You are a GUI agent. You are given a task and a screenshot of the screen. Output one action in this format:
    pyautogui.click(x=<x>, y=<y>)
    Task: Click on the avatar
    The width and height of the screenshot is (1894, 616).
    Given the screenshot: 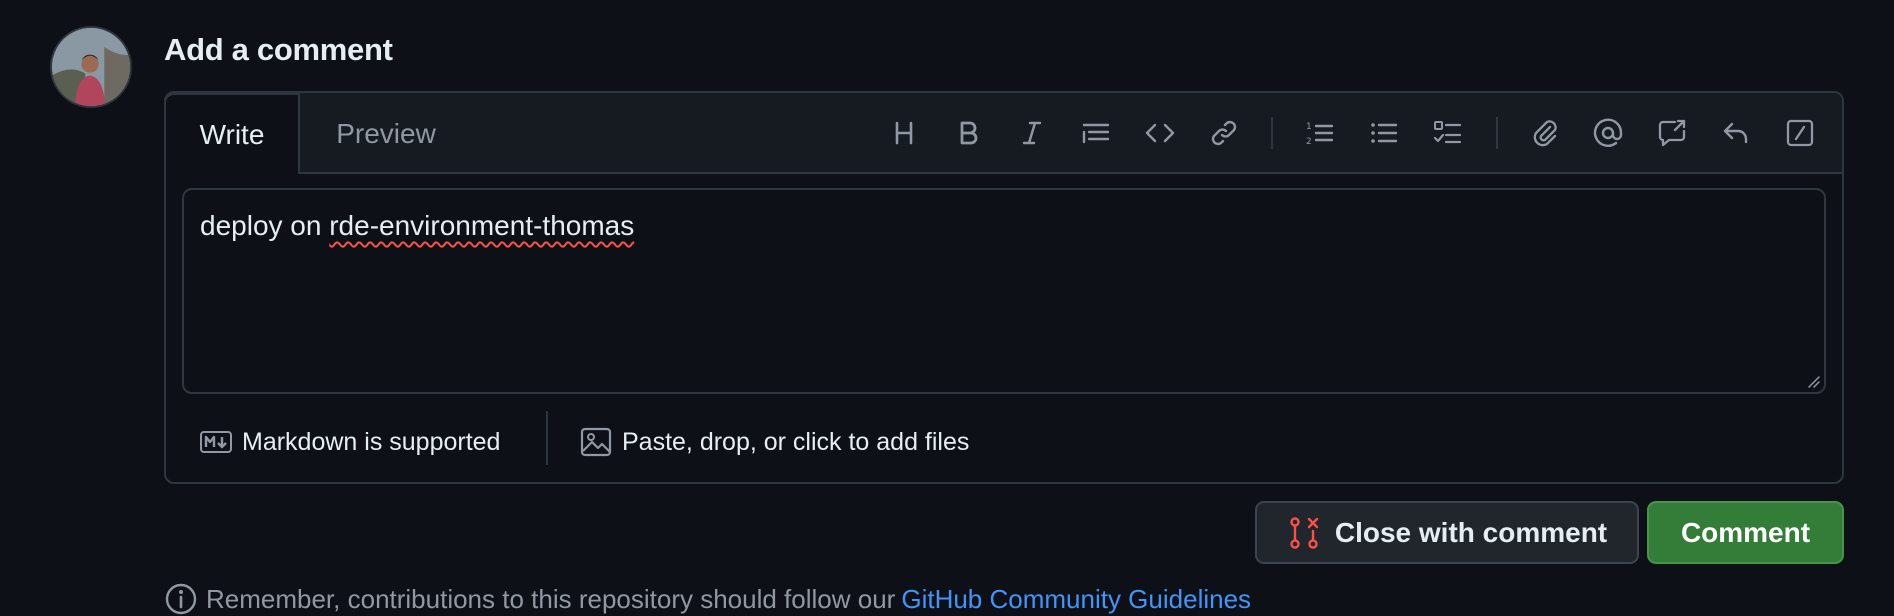 What is the action you would take?
    pyautogui.click(x=91, y=67)
    